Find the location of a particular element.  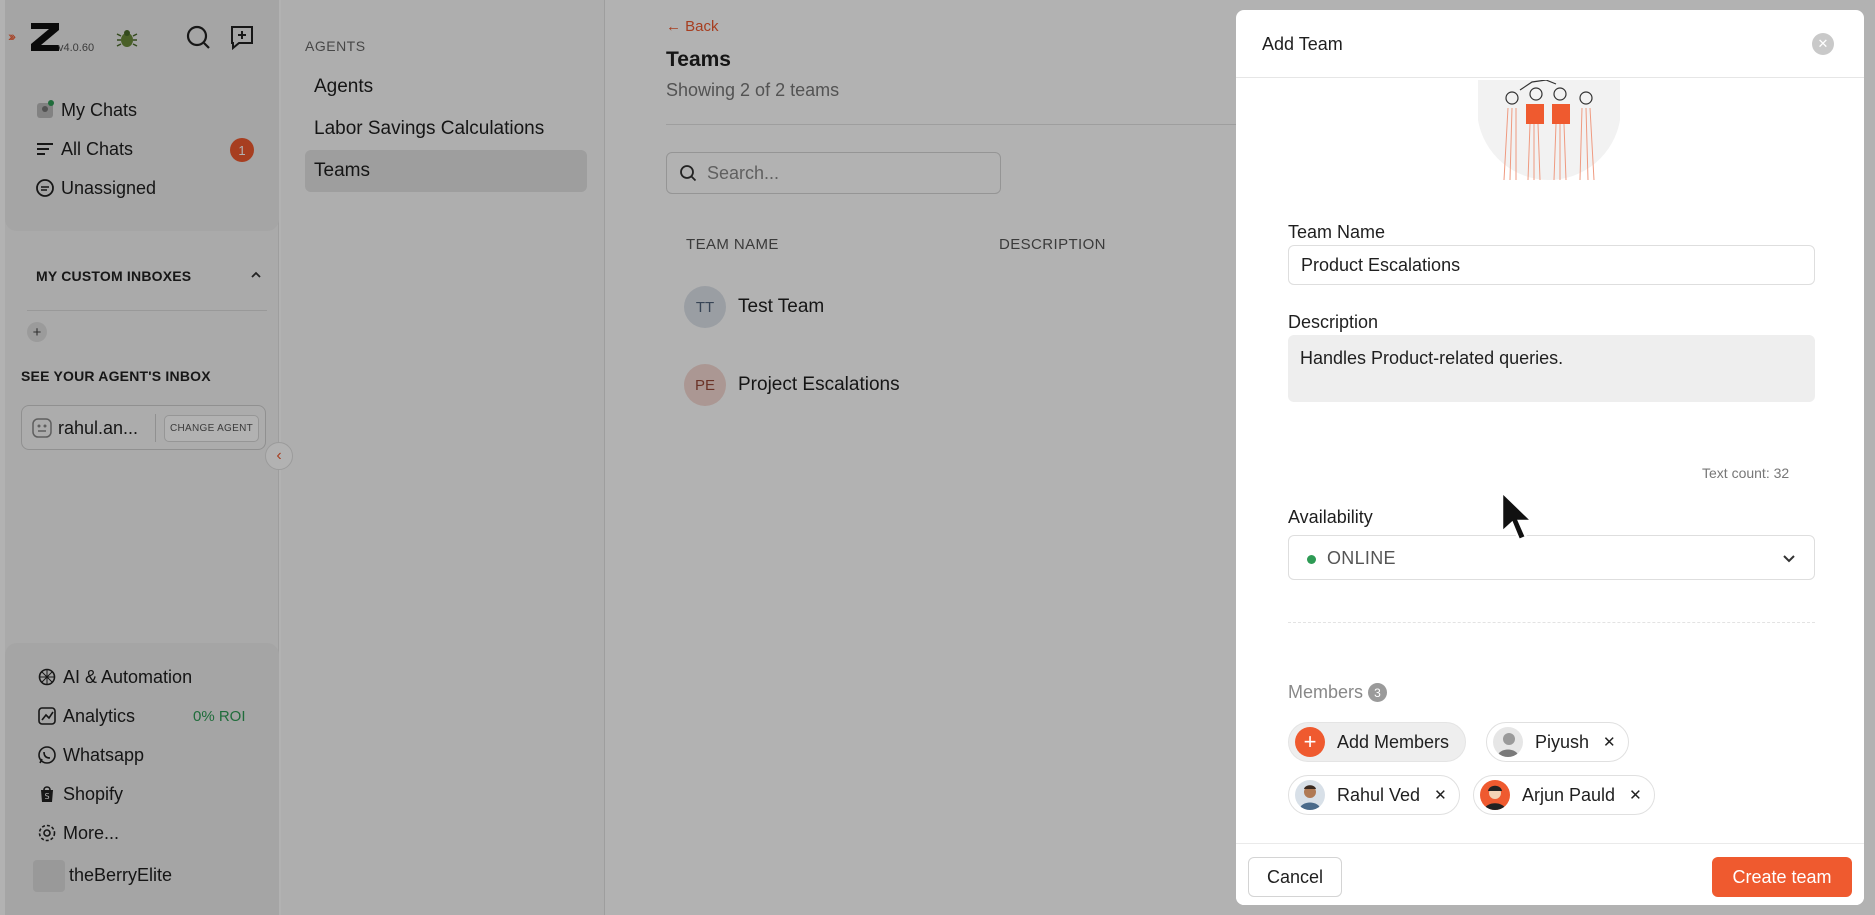

section-divider is located at coordinates (1551, 622).